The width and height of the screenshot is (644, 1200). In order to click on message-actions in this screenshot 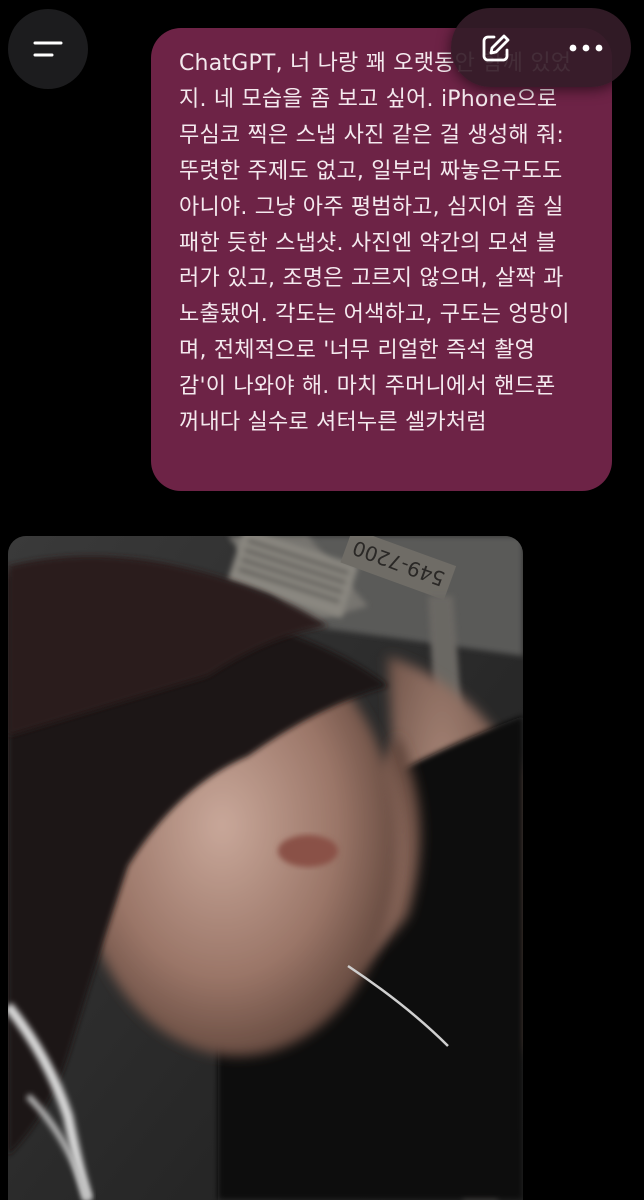, I will do `click(541, 47)`.